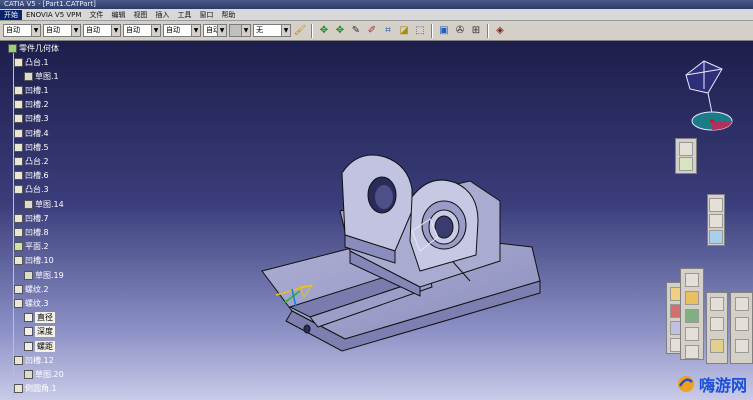 This screenshot has width=753, height=400. What do you see at coordinates (686, 164) in the screenshot?
I see `surface-icon` at bounding box center [686, 164].